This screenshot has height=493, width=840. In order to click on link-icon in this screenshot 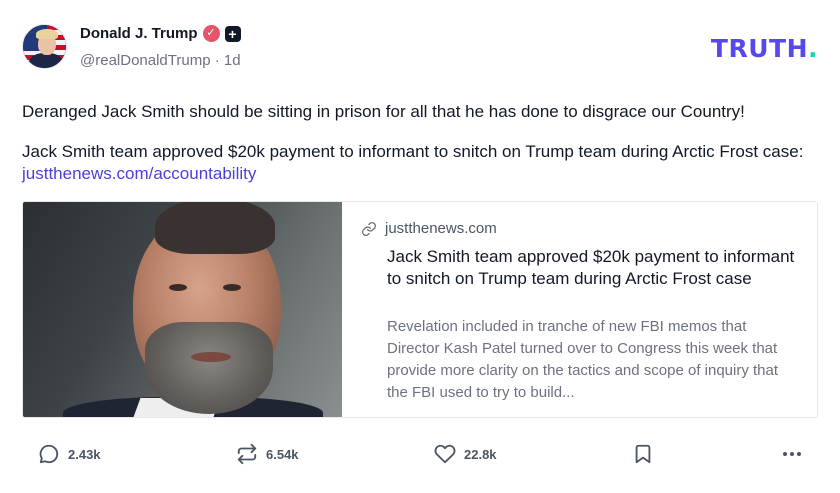, I will do `click(369, 228)`.